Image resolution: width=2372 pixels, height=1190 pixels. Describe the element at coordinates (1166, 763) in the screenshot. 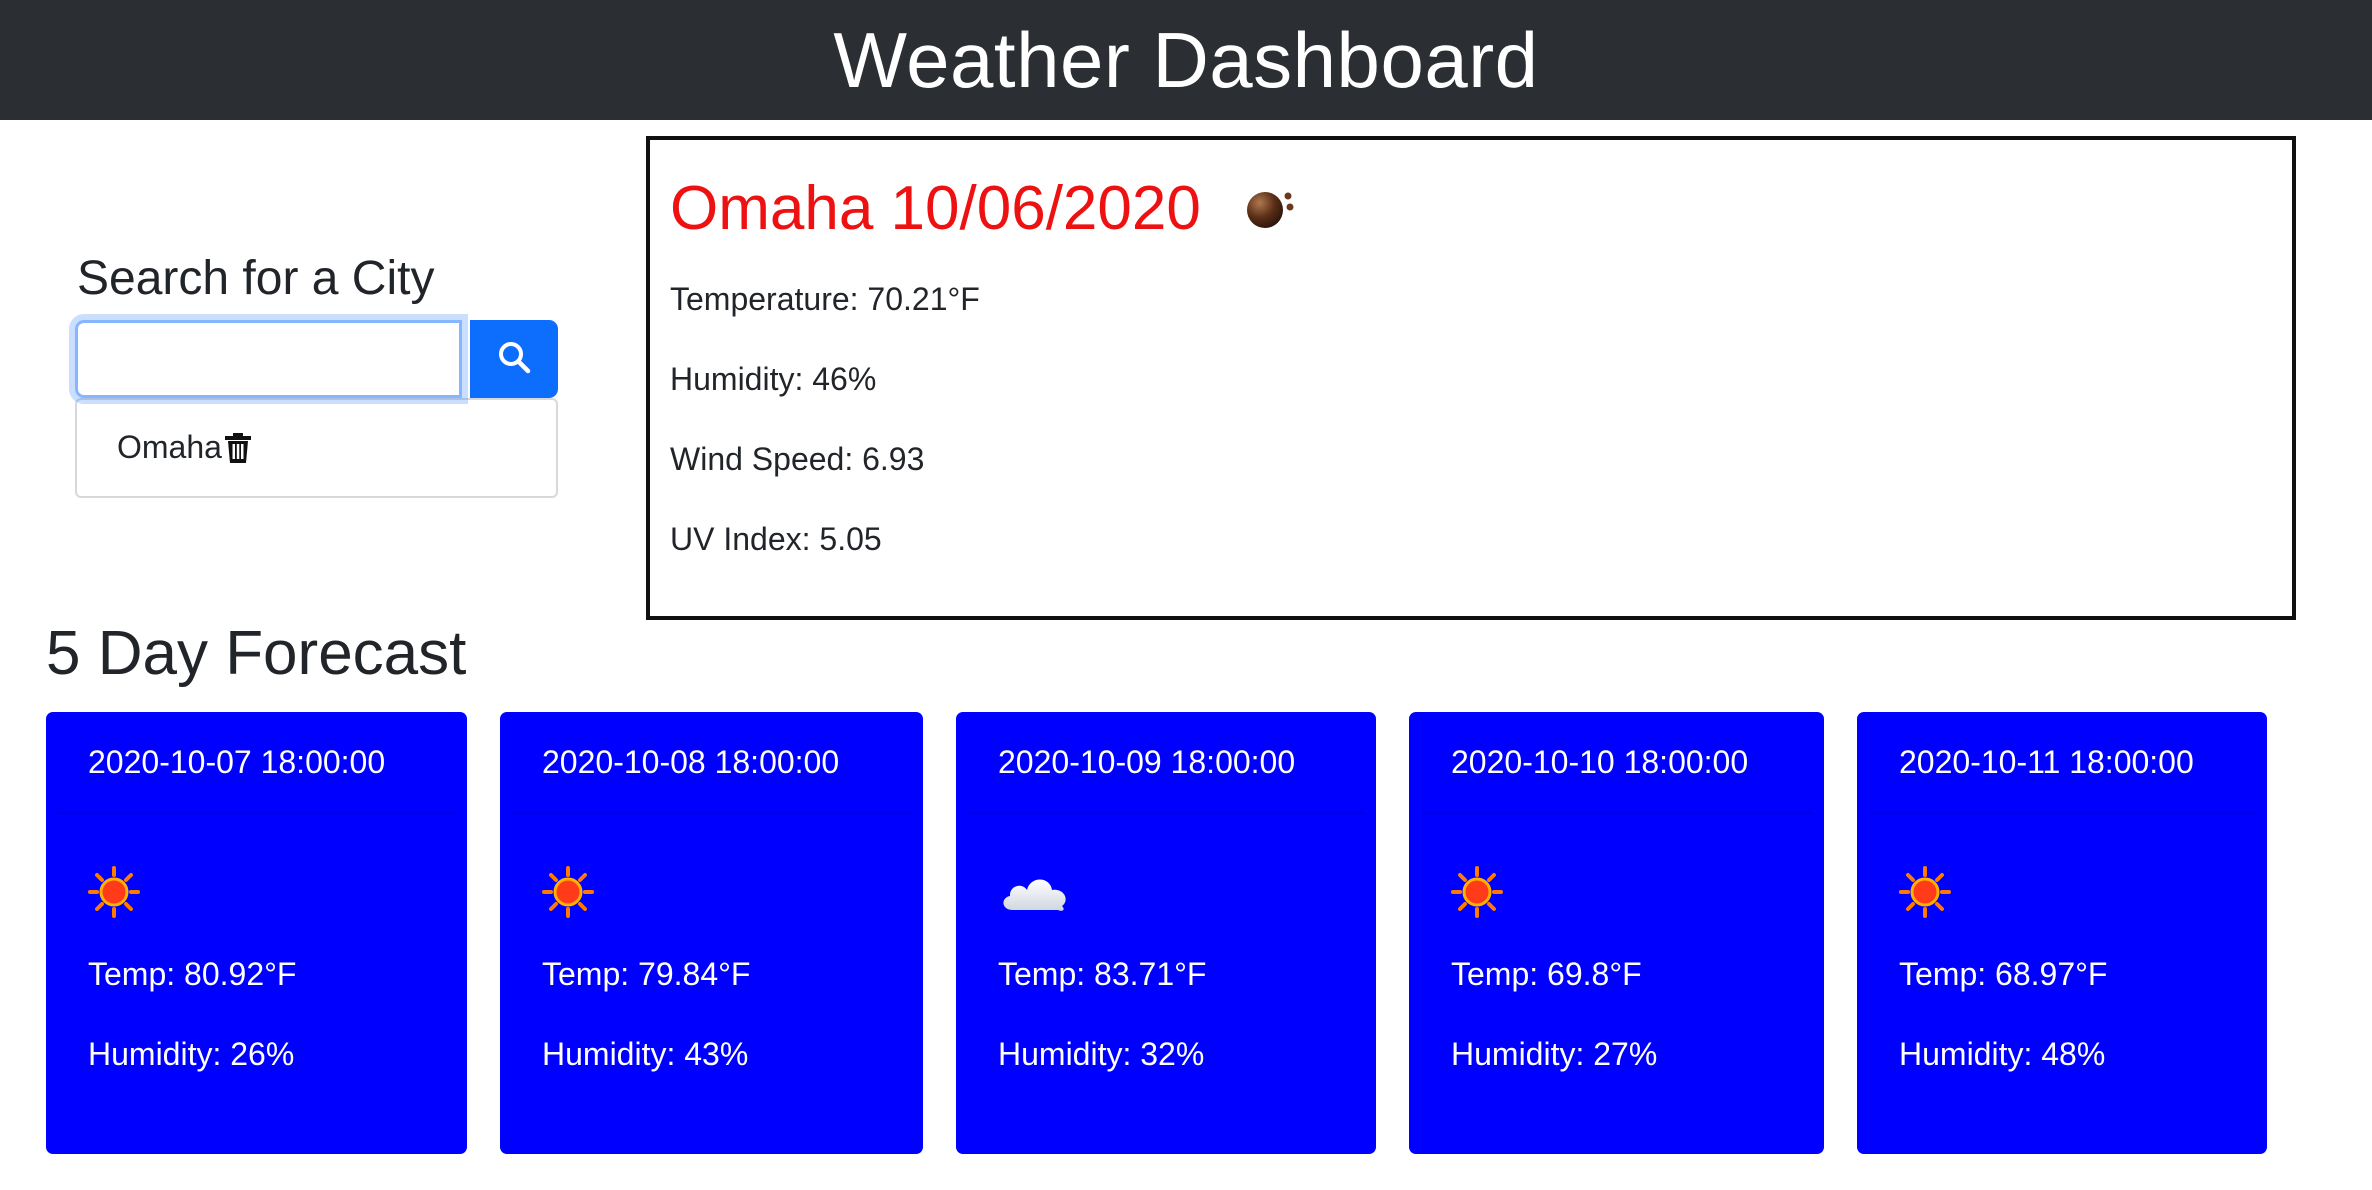

I see `forecast-date: 2020-10-09 18:00:00` at that location.